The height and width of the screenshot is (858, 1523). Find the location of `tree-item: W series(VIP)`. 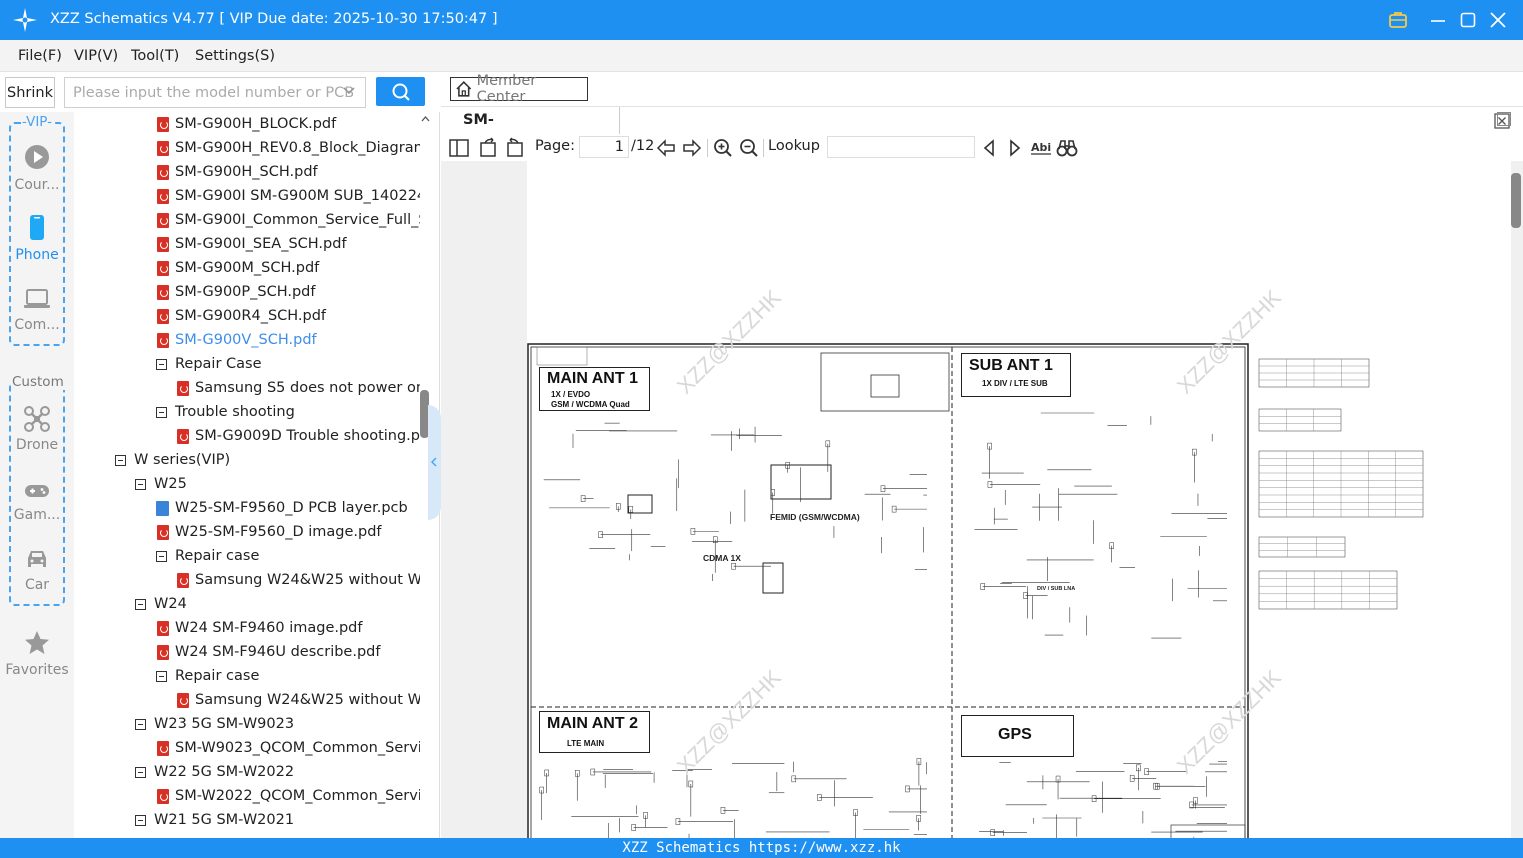

tree-item: W series(VIP) is located at coordinates (247, 460).